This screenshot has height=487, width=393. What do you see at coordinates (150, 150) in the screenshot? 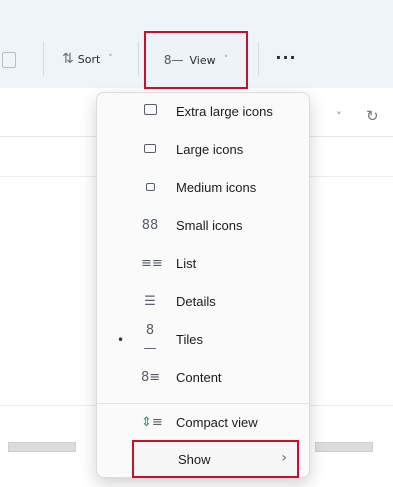
I see `large-icons-icon` at bounding box center [150, 150].